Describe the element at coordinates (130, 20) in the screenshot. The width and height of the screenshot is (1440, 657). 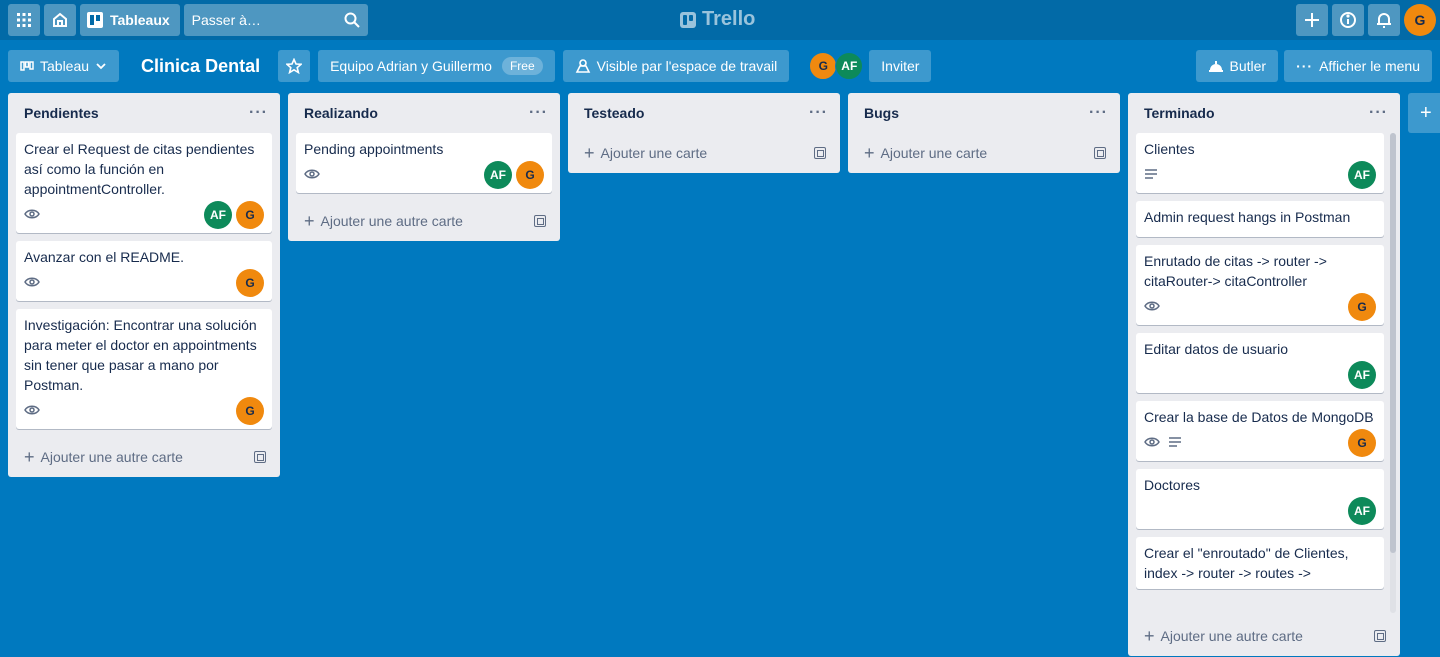
I see `boards-button: Tableaux` at that location.